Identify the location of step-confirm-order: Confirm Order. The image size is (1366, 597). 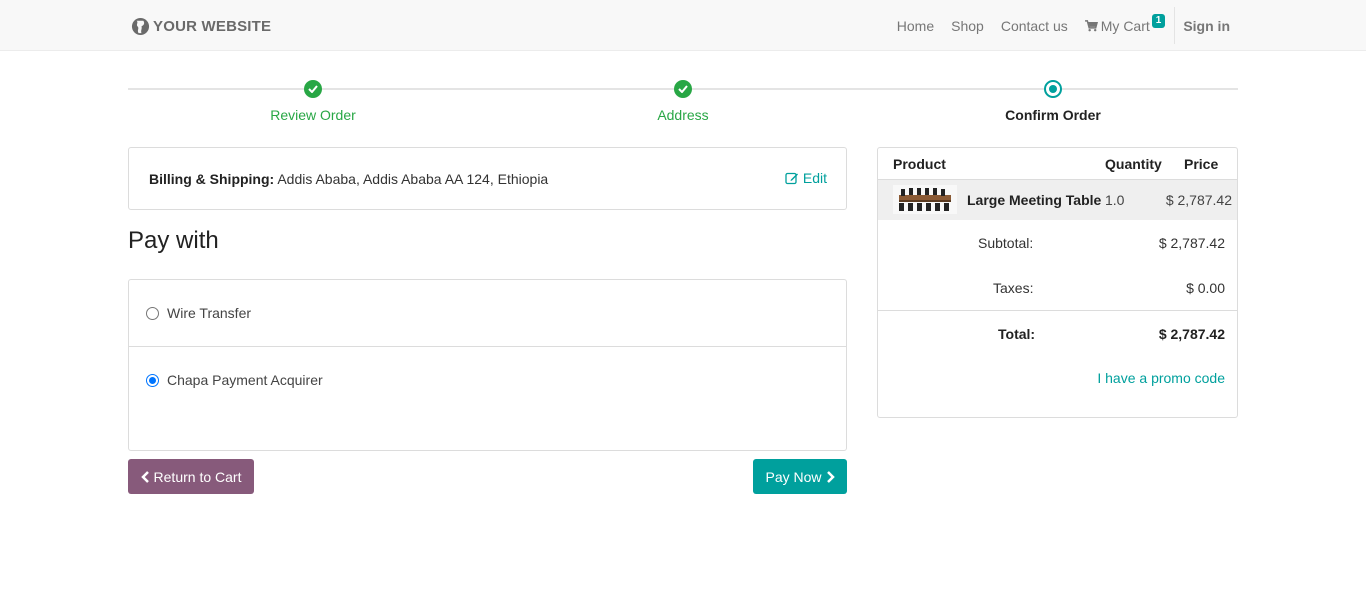
(1053, 101).